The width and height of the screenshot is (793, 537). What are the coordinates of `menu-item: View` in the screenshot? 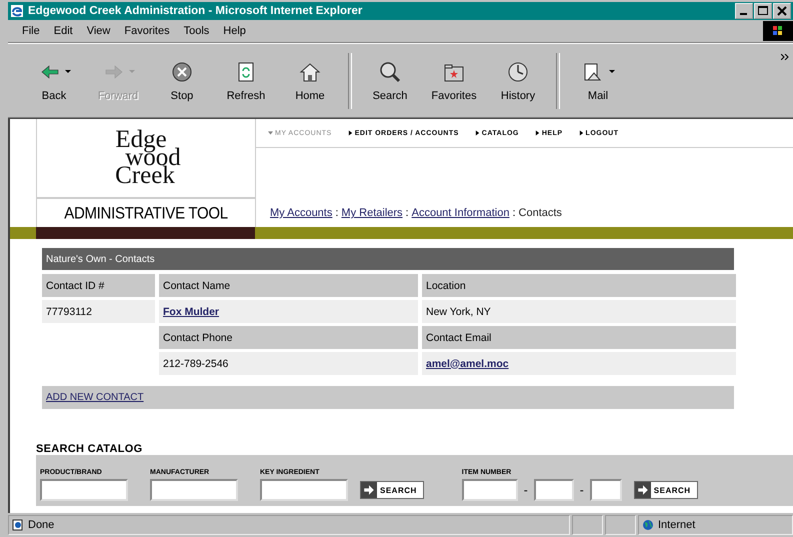 It's located at (98, 31).